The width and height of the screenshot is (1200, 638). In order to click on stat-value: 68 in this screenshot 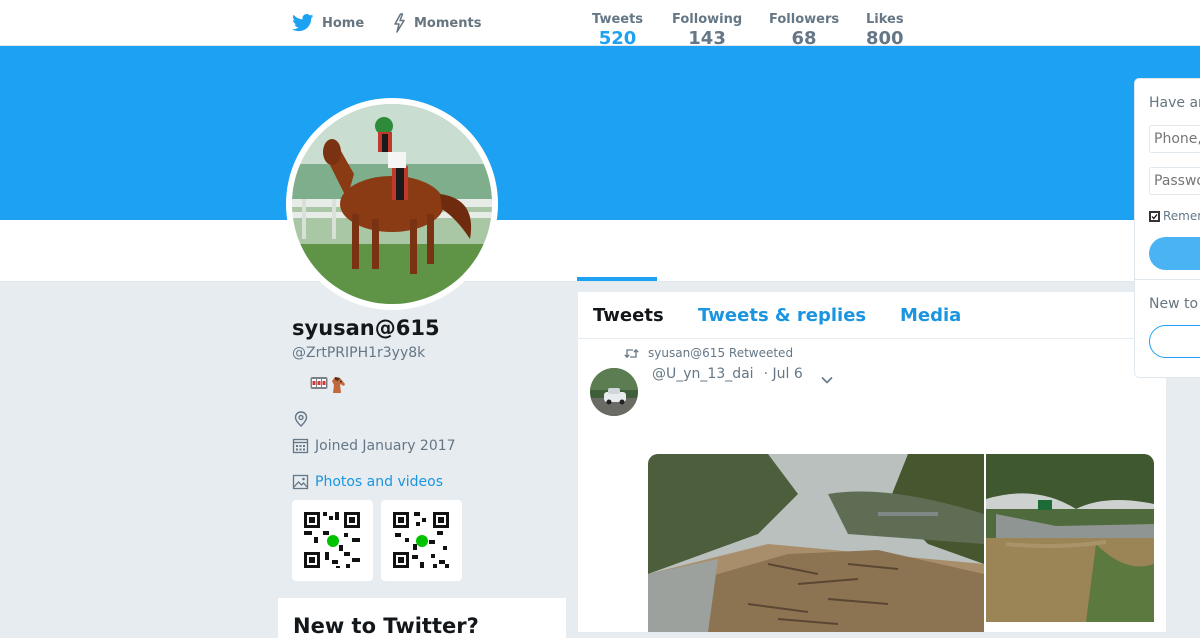, I will do `click(804, 38)`.